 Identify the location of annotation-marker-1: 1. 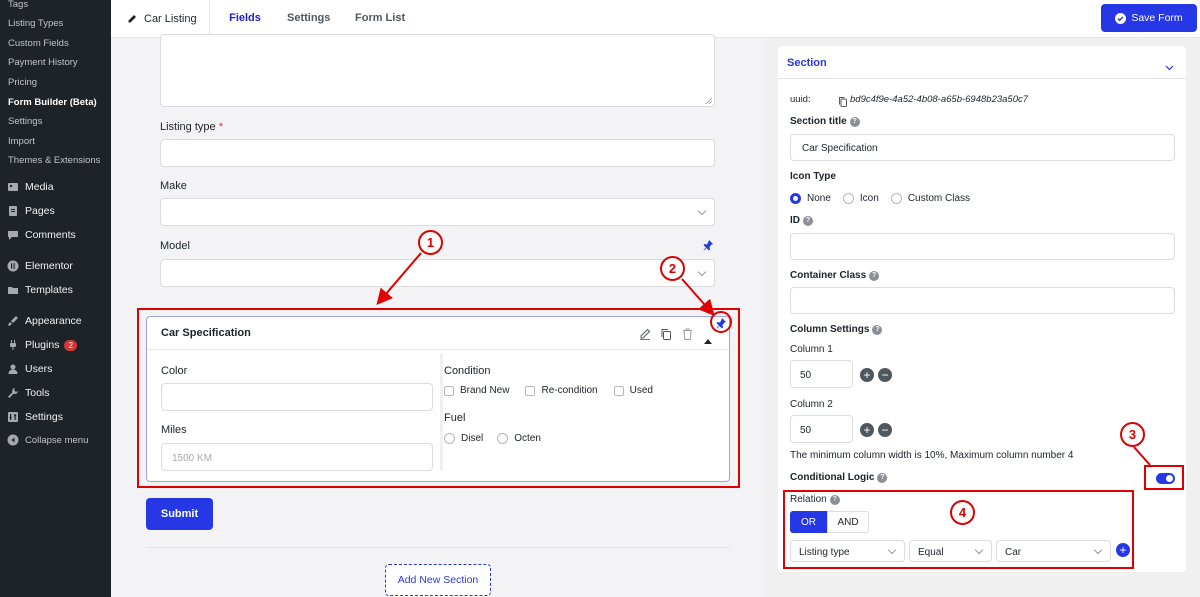
(430, 242).